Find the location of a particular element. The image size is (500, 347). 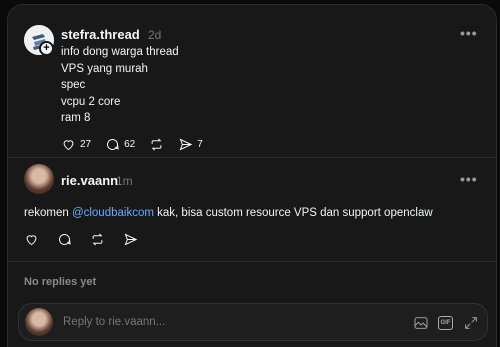

post-line: VPS yang murah is located at coordinates (104, 68).